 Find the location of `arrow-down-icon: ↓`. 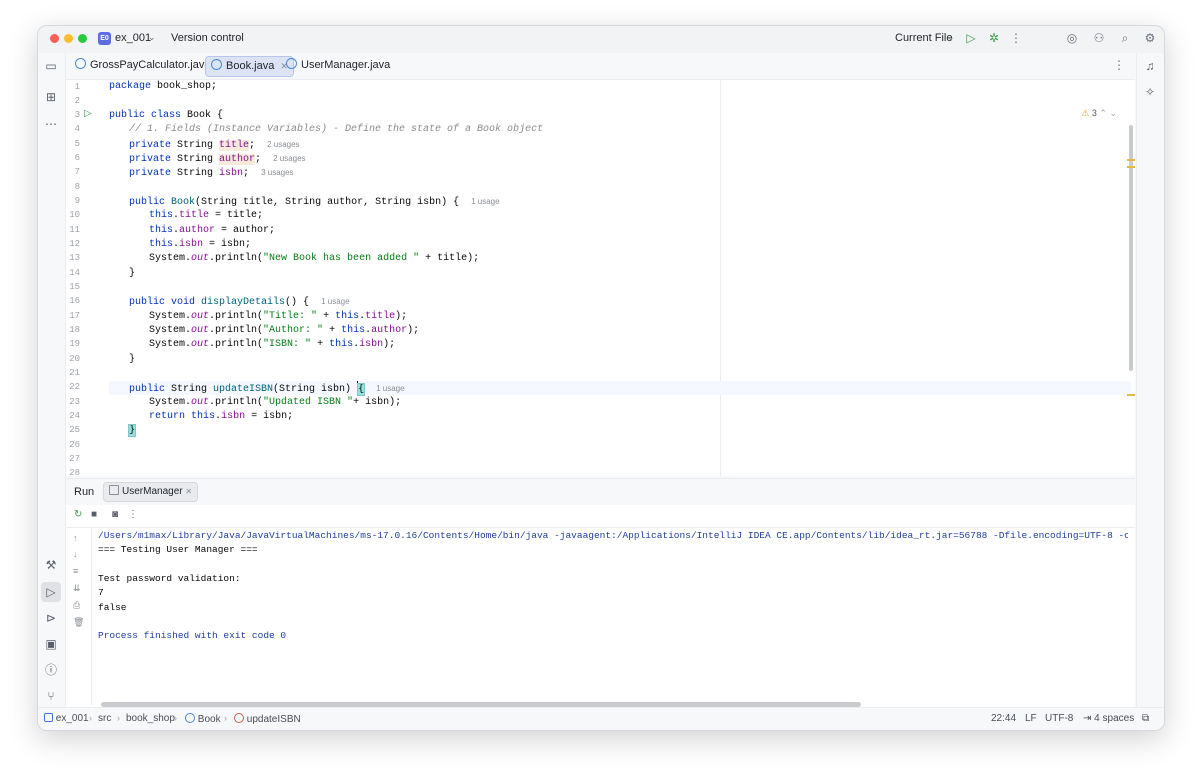

arrow-down-icon: ↓ is located at coordinates (75, 554).